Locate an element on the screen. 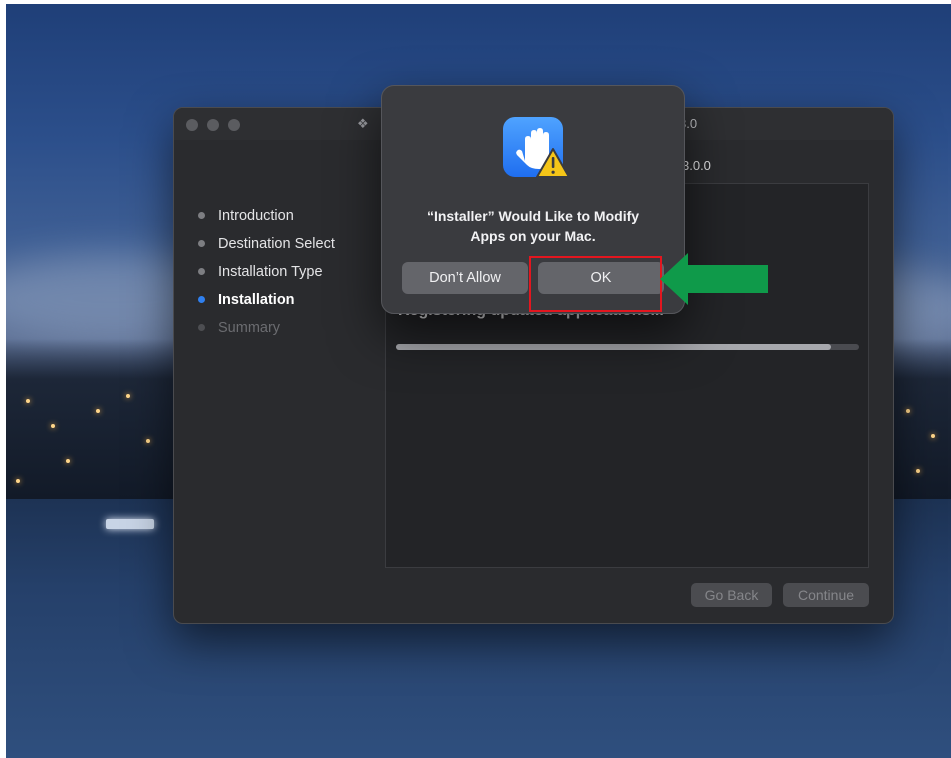  package-icon: ❖ is located at coordinates (363, 123).